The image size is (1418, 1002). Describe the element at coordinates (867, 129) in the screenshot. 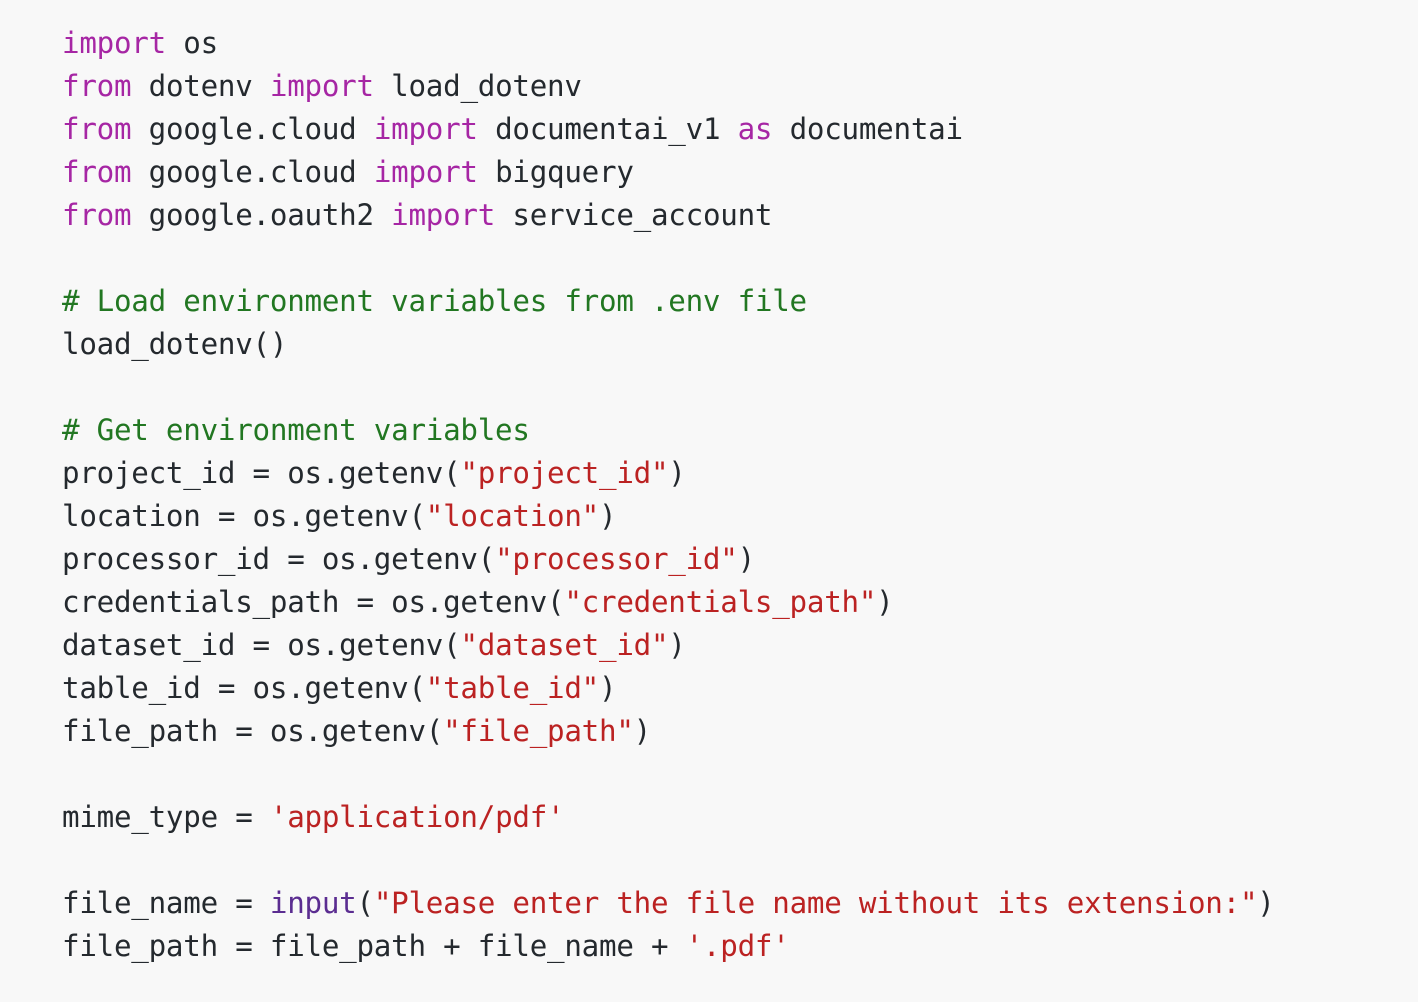

I see `code-token-plain: documentai` at that location.